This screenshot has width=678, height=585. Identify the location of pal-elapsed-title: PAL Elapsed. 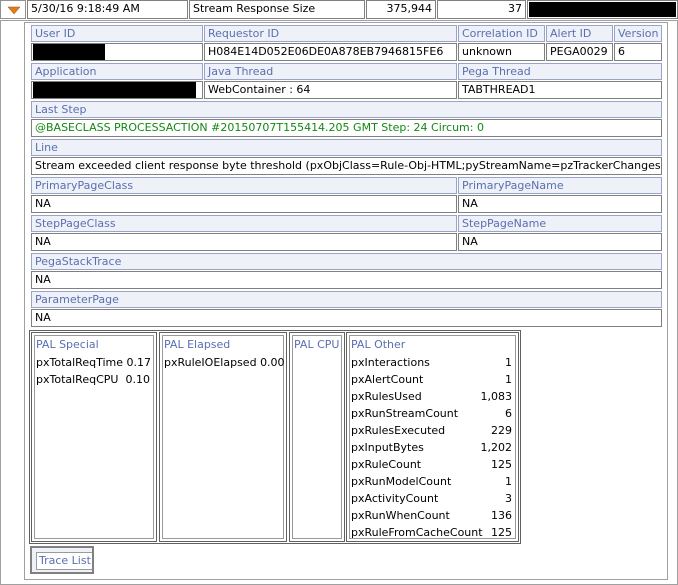
(197, 344).